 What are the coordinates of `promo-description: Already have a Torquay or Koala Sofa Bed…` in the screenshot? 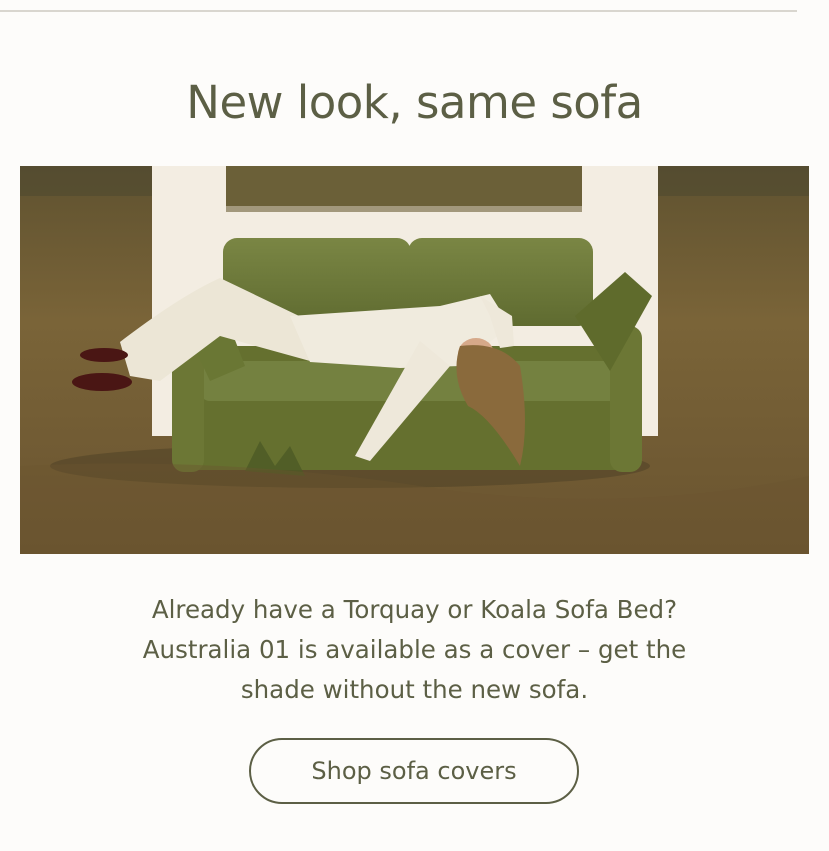 It's located at (414, 650).